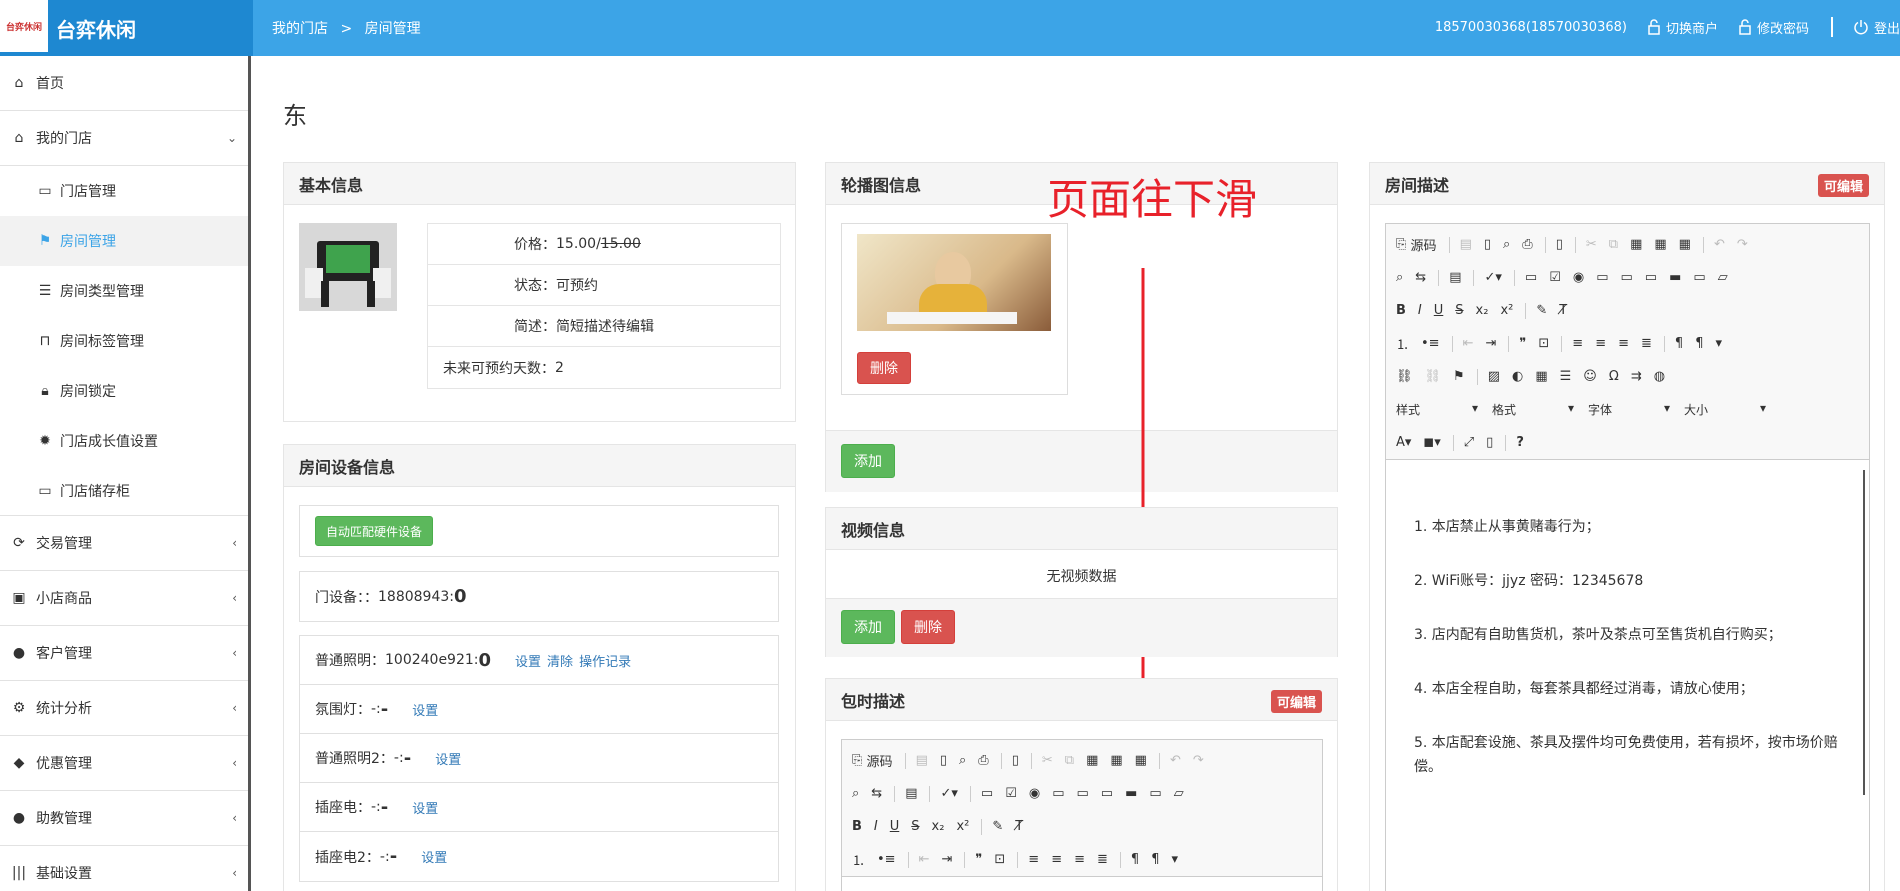 The width and height of the screenshot is (1900, 891). I want to click on iframe-icon: ◍, so click(1659, 376).